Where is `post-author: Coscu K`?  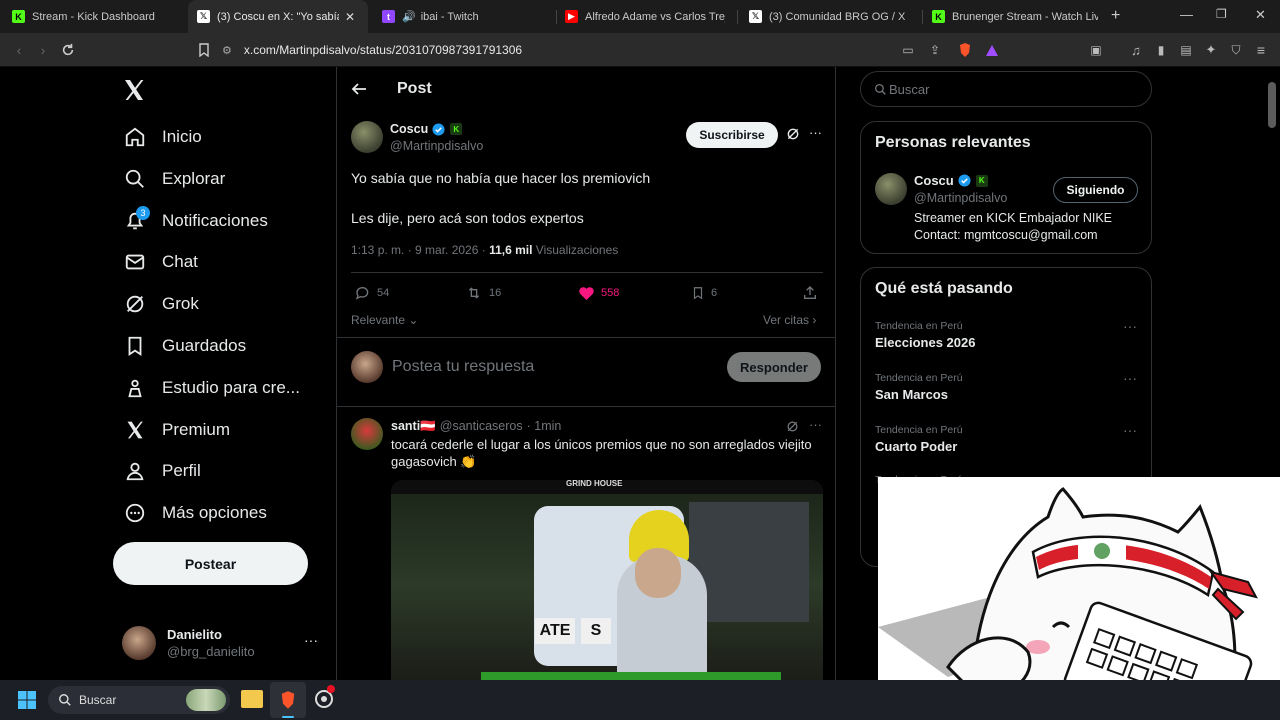 post-author: Coscu K is located at coordinates (426, 129).